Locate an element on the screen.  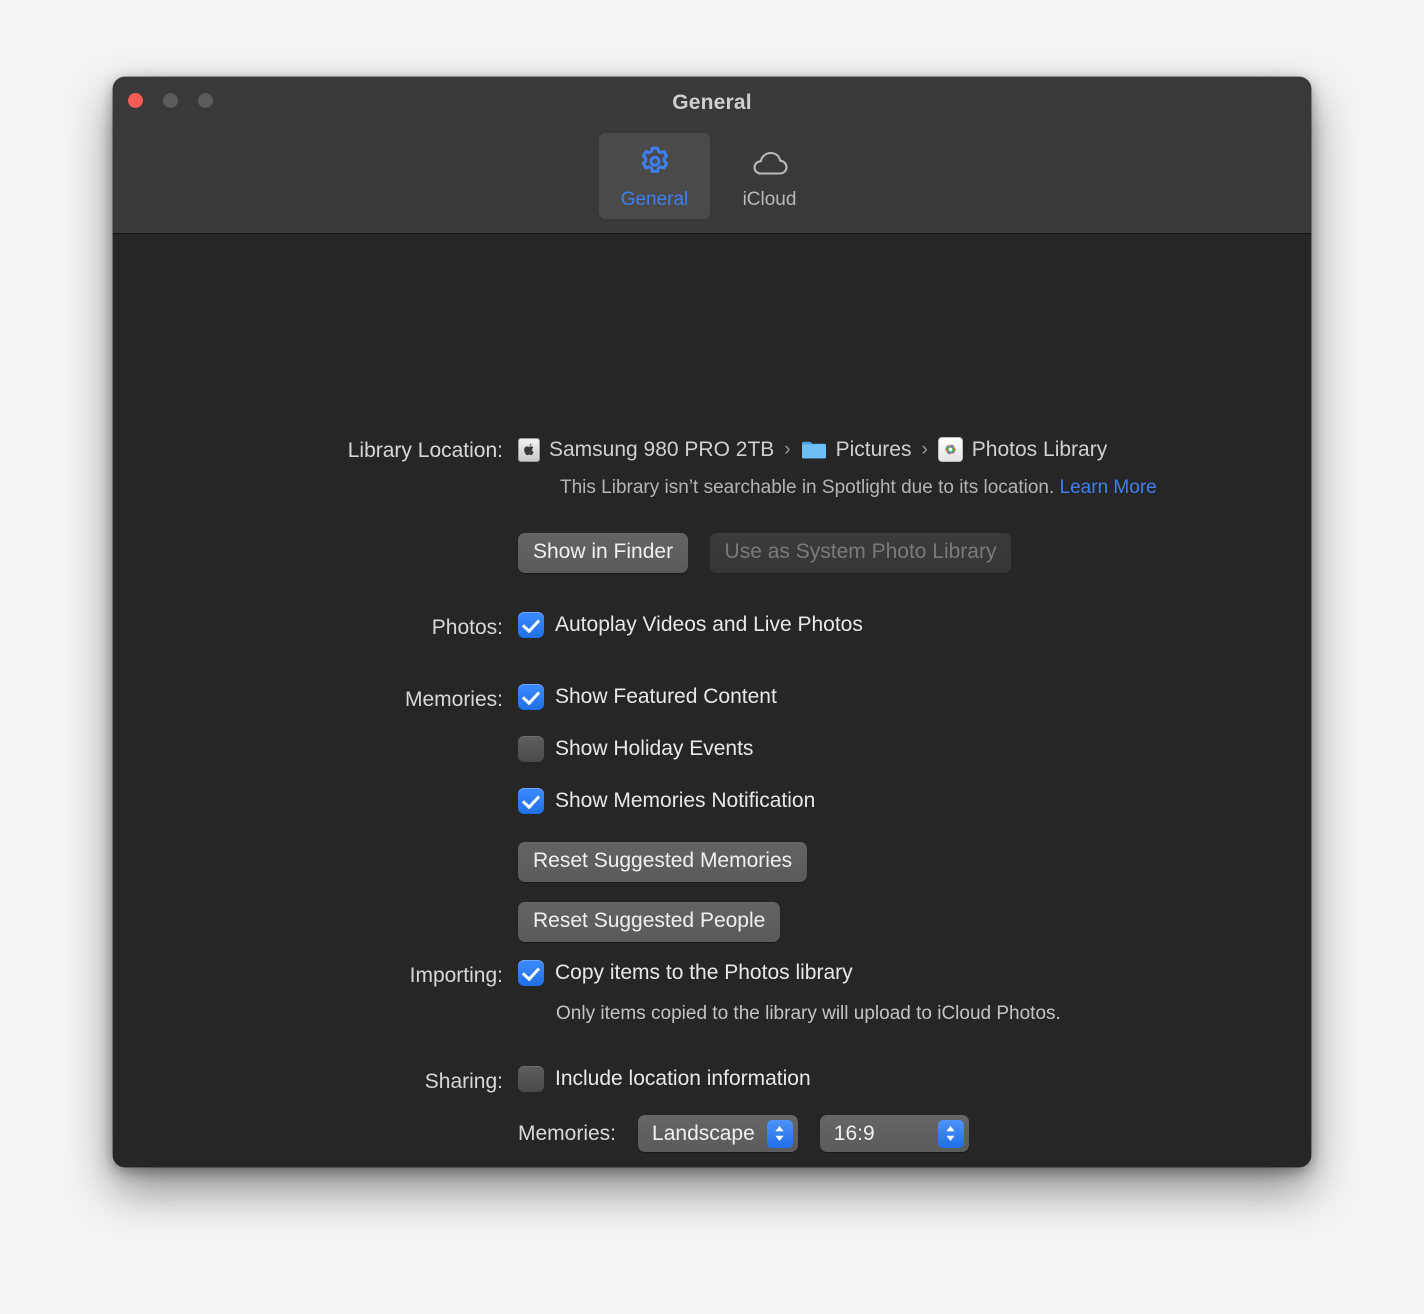
photos-library-icon is located at coordinates (950, 449).